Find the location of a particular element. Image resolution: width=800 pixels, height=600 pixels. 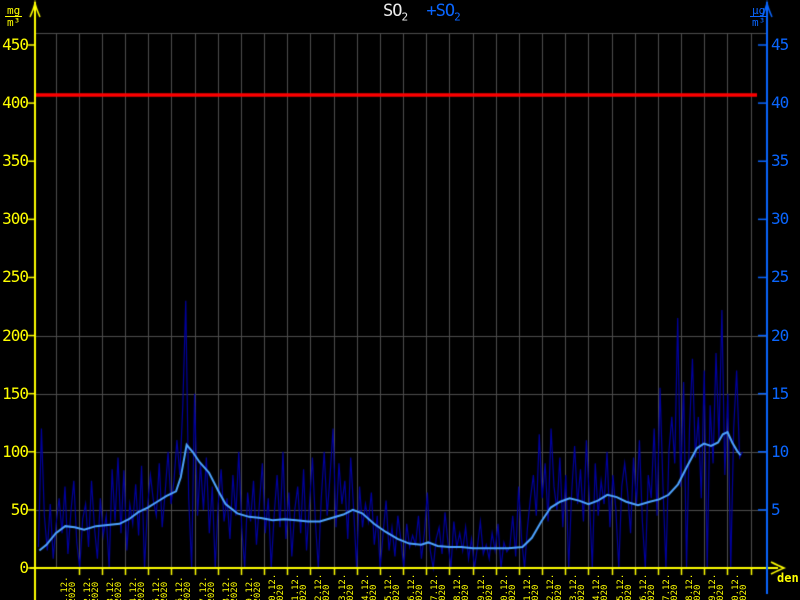

y-axis-left-tick-label: 350 is located at coordinates (15, 161).